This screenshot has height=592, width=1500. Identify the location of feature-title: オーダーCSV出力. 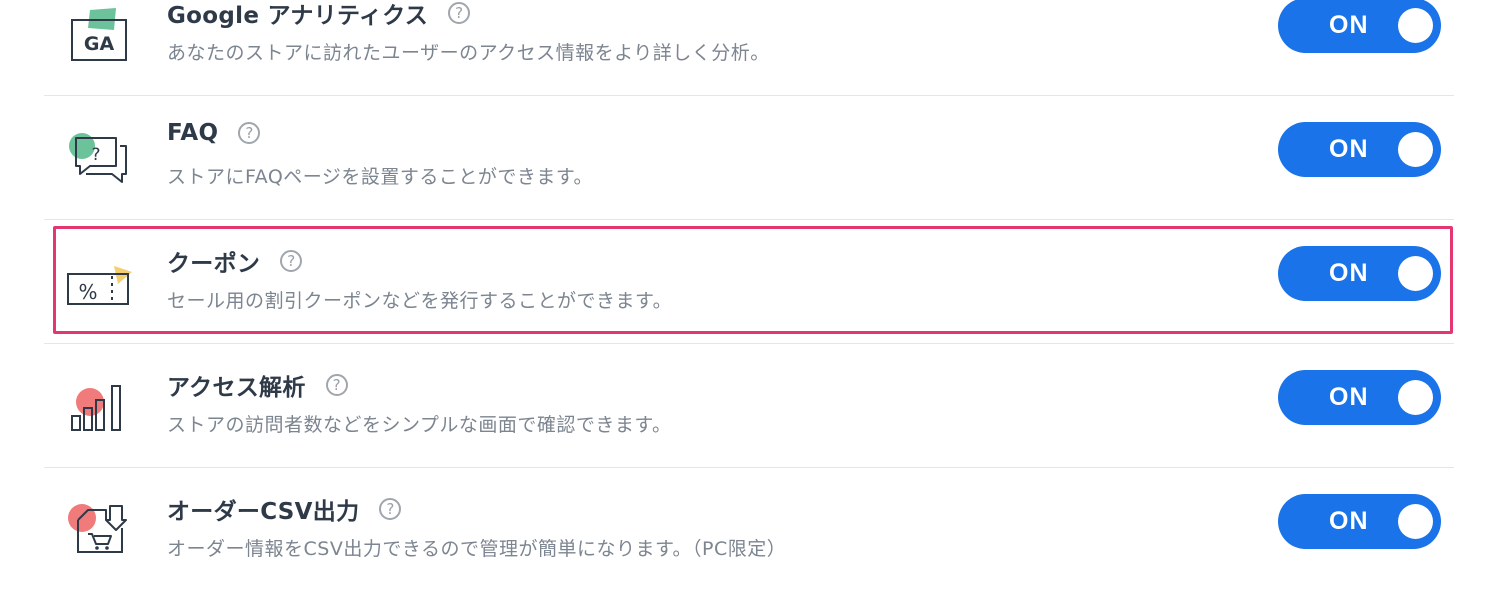
(263, 512).